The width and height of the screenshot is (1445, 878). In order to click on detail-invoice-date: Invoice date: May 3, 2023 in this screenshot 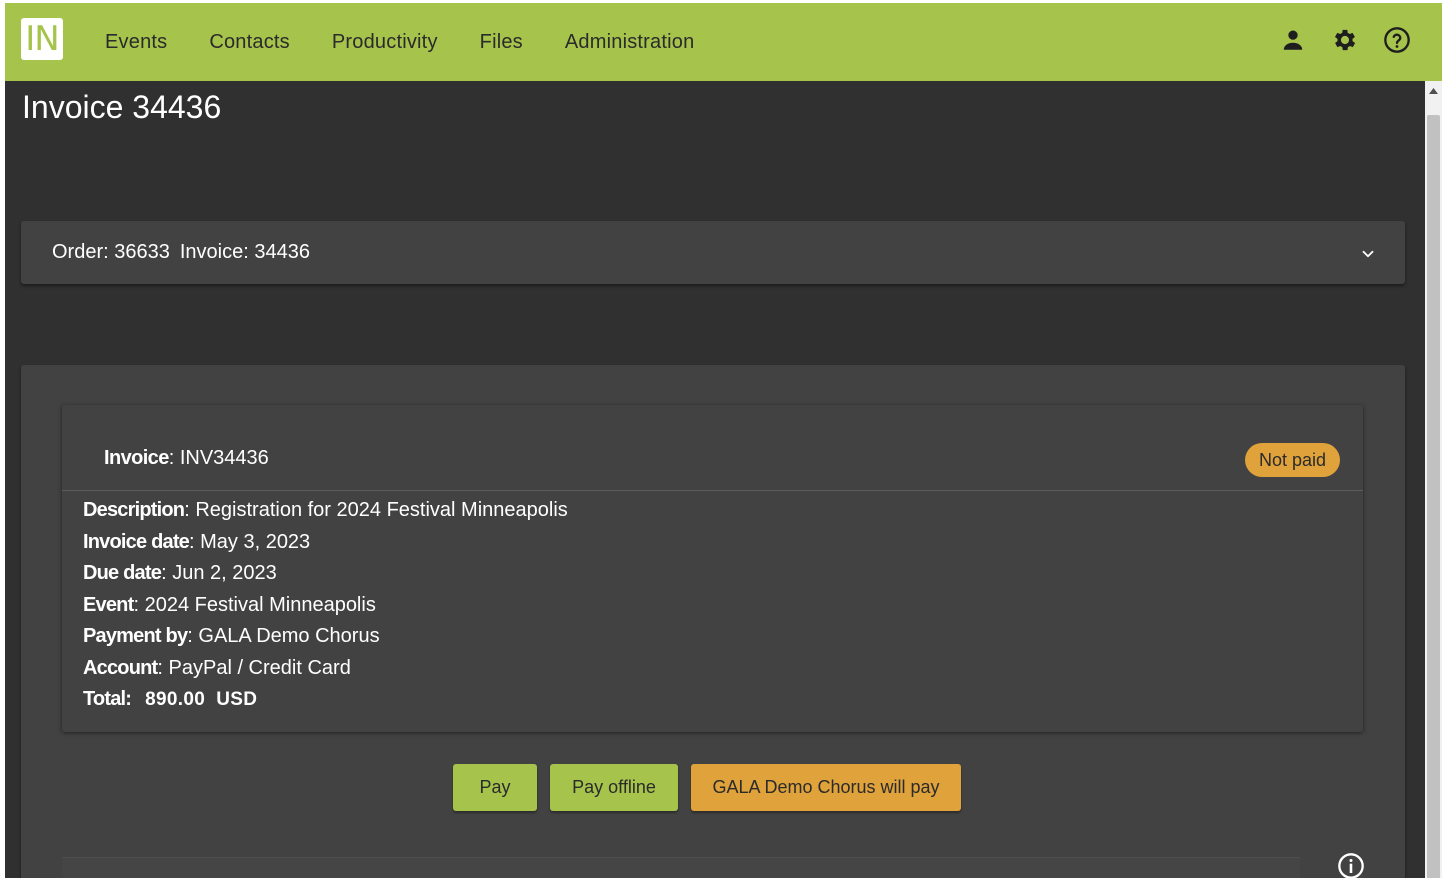, I will do `click(325, 543)`.